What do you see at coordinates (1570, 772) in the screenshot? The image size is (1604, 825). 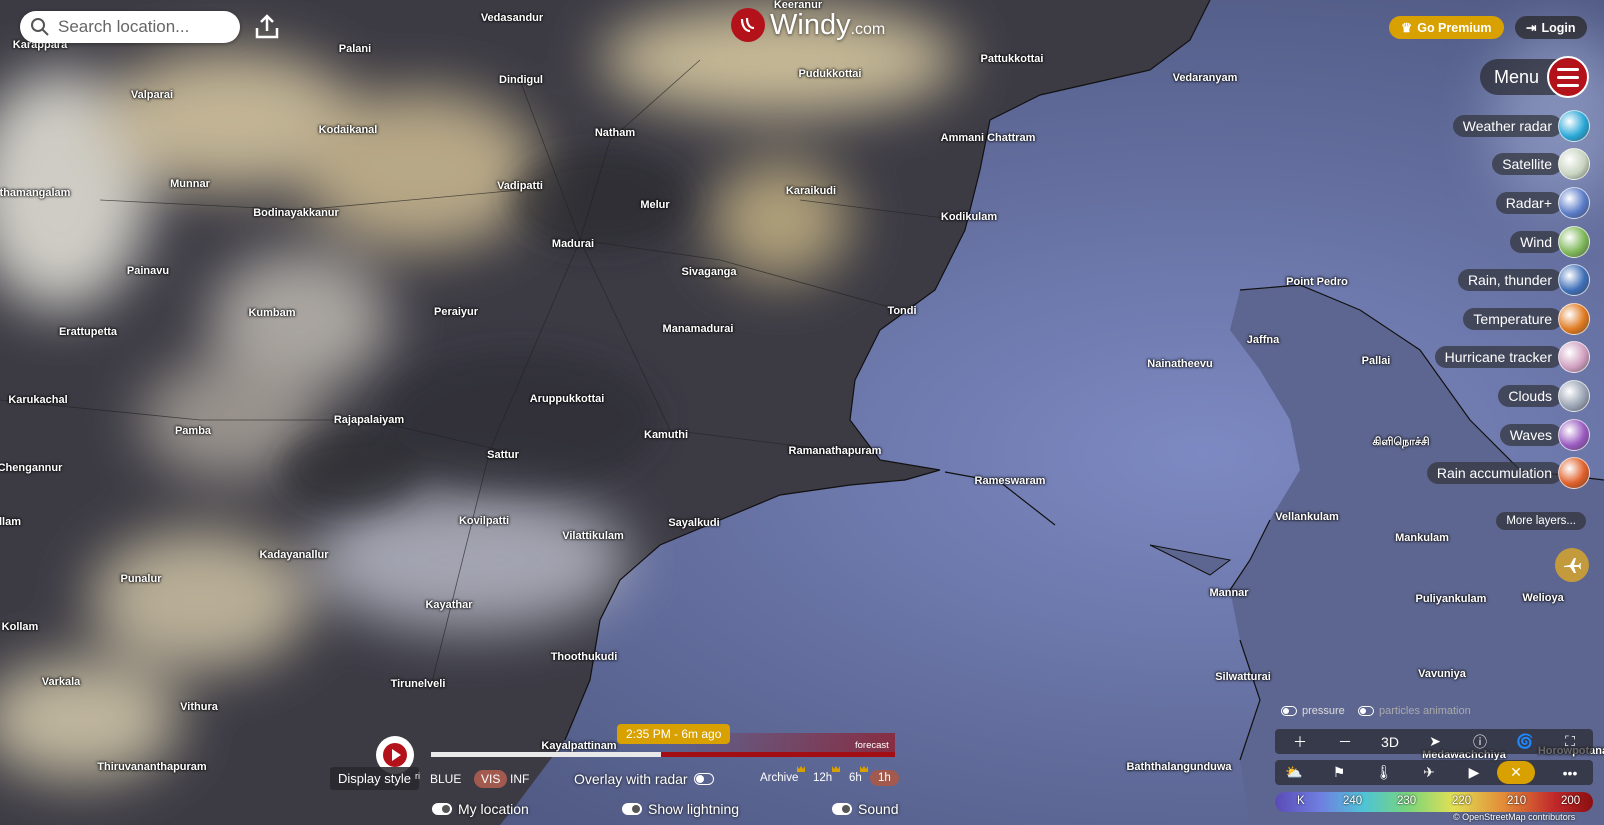 I see `more-icon: •••` at bounding box center [1570, 772].